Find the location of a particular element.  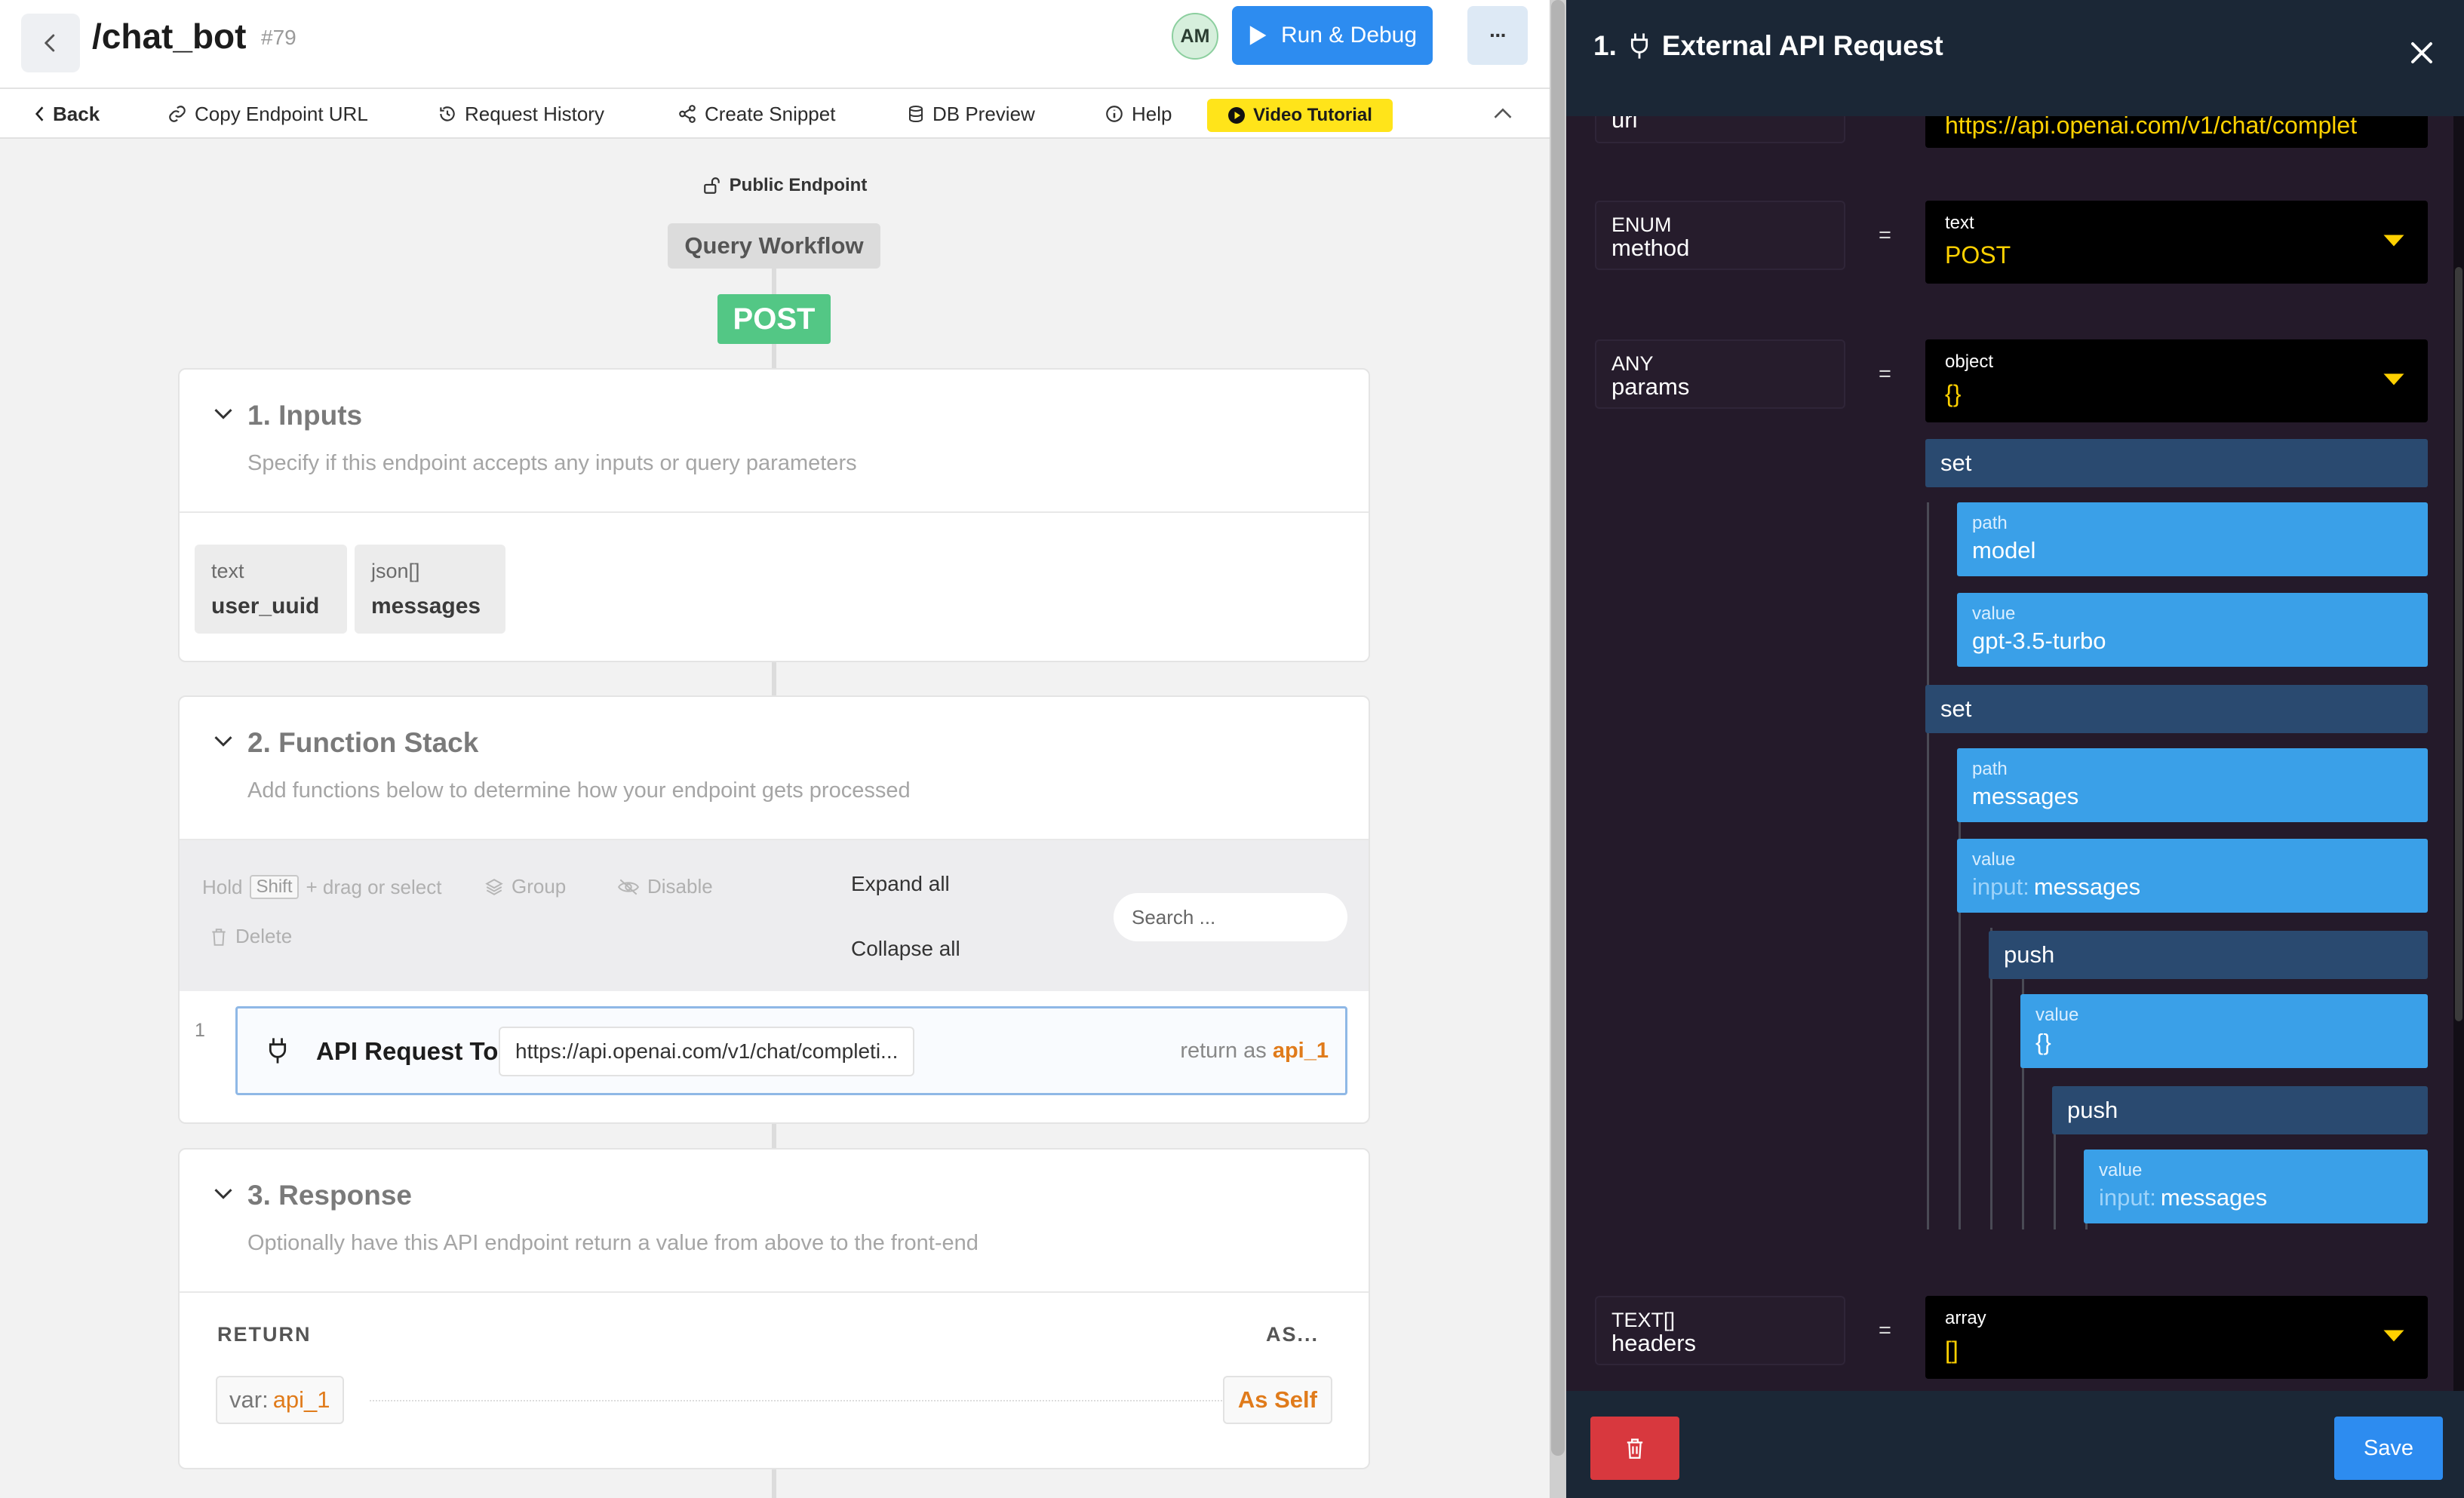

url-field: https://api.openai.com/v1/chat/complet is located at coordinates (2176, 132).